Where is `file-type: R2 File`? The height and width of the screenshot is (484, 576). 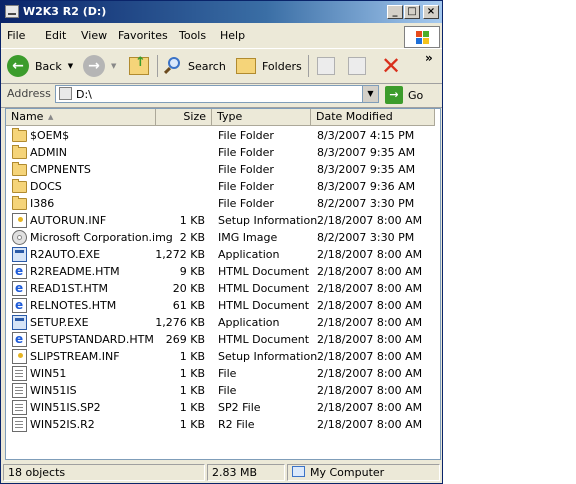 file-type: R2 File is located at coordinates (236, 424).